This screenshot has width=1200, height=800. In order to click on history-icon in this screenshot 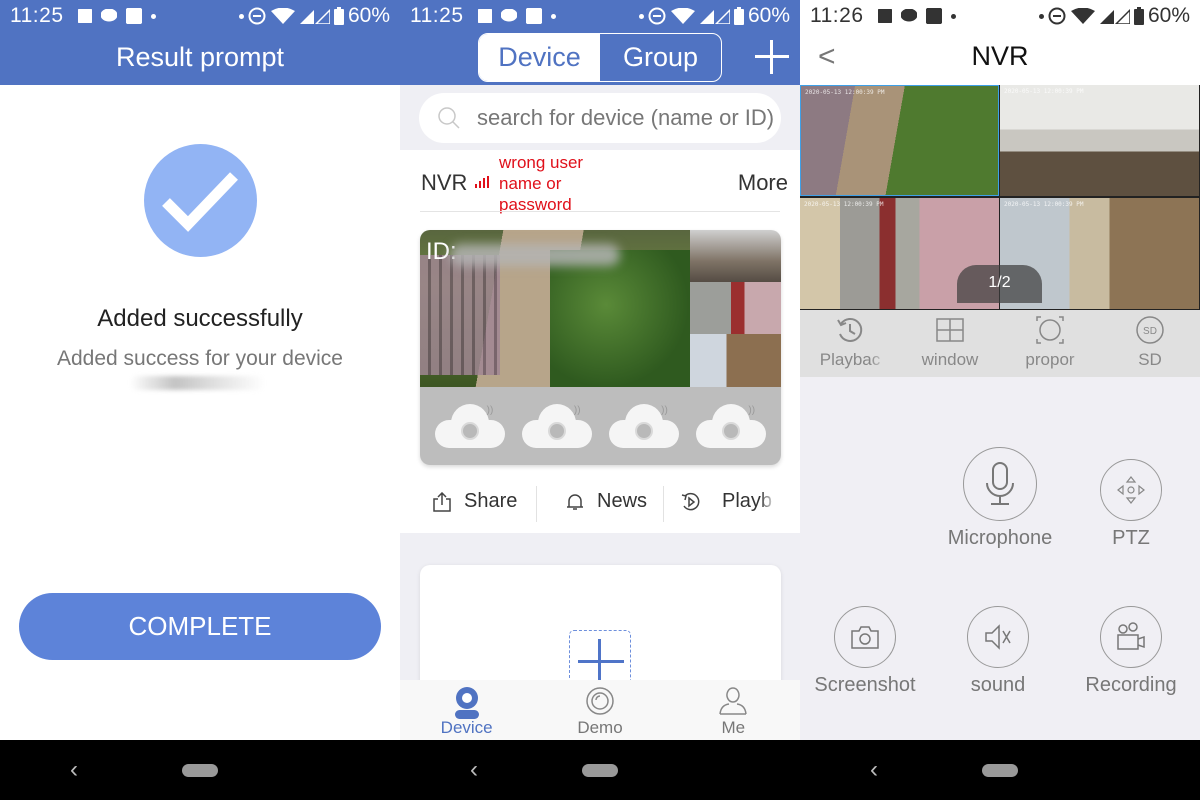, I will do `click(850, 329)`.